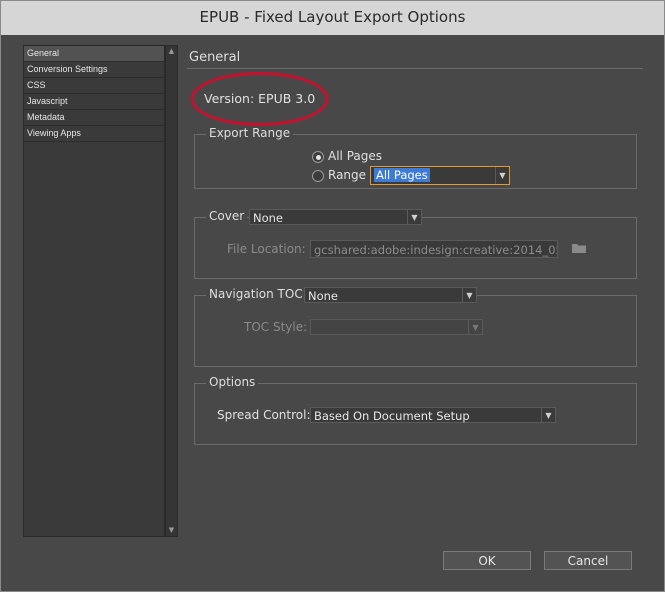 Image resolution: width=665 pixels, height=592 pixels. I want to click on spread-control-value: Based On Document Setup, so click(392, 416).